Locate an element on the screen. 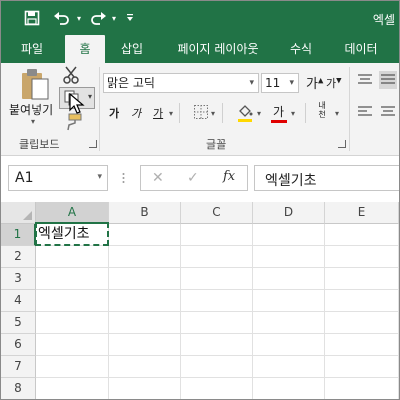 The width and height of the screenshot is (400, 400). row-header-1: 1 is located at coordinates (18, 235).